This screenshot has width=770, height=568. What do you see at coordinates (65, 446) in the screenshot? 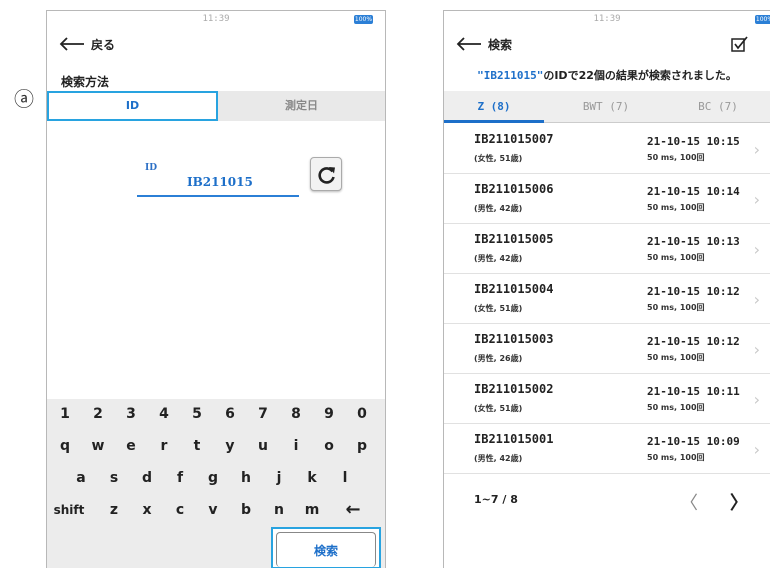
I see `key-q: q` at bounding box center [65, 446].